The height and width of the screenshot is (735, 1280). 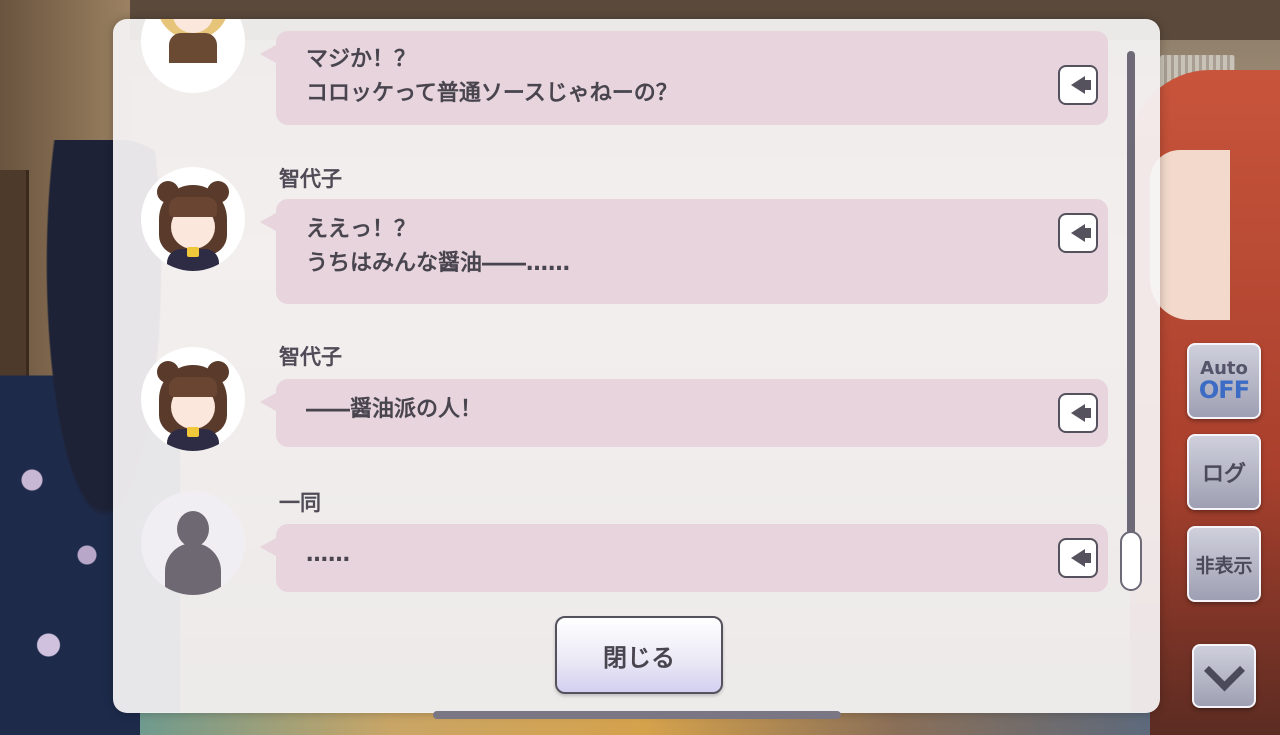 What do you see at coordinates (1224, 564) in the screenshot?
I see `hide-ui-button: 非表示` at bounding box center [1224, 564].